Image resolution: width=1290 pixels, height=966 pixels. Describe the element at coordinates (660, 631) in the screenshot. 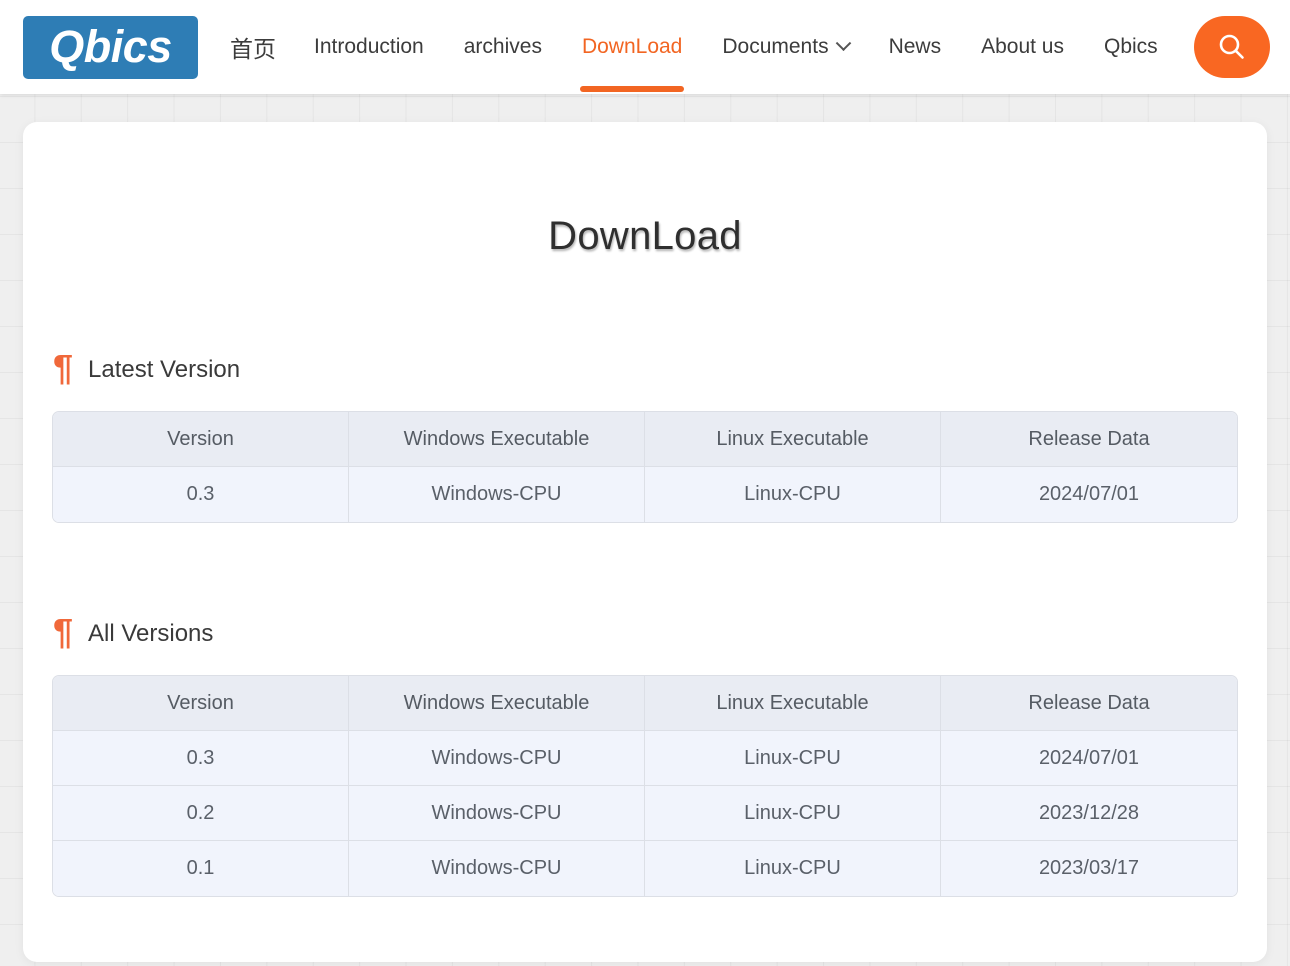

I see `section-heading: ¶ All Versions` at that location.